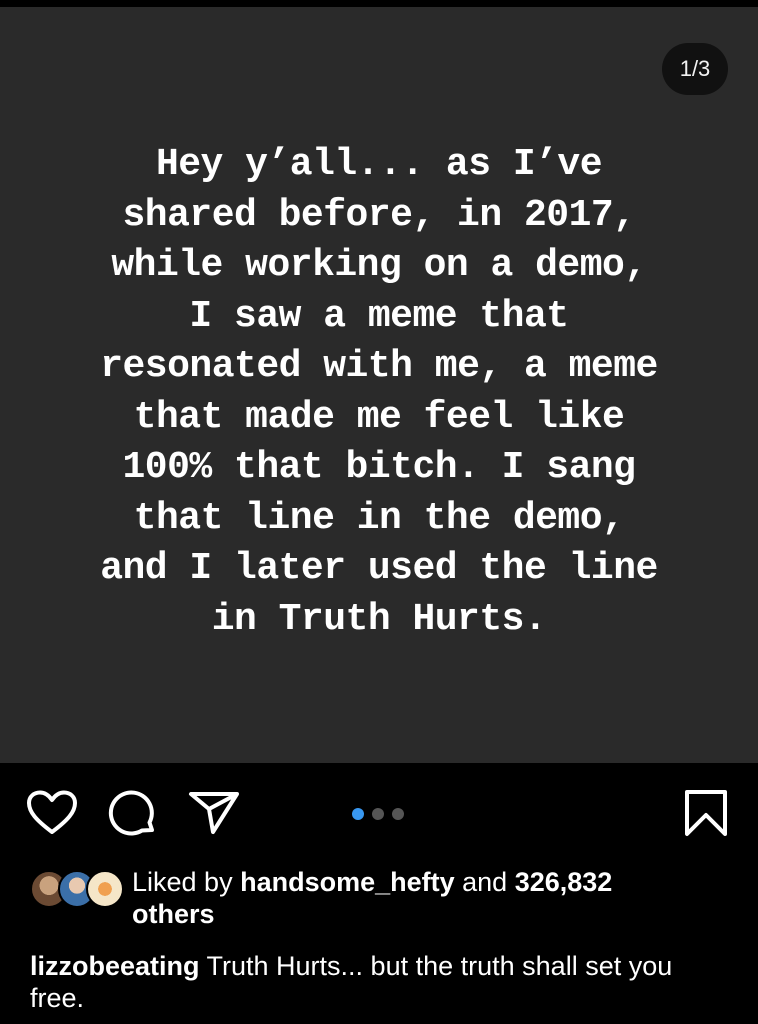 Image resolution: width=758 pixels, height=1024 pixels. Describe the element at coordinates (484, 882) in the screenshot. I see `likes-middle: and` at that location.